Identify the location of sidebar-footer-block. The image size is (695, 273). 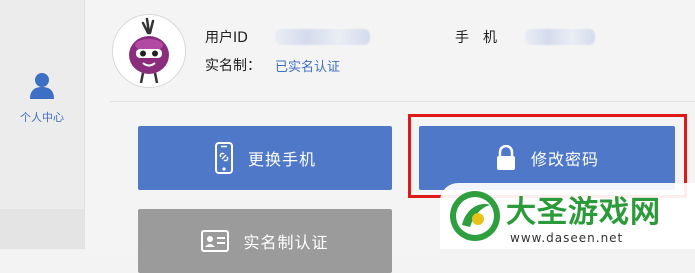
(42, 229).